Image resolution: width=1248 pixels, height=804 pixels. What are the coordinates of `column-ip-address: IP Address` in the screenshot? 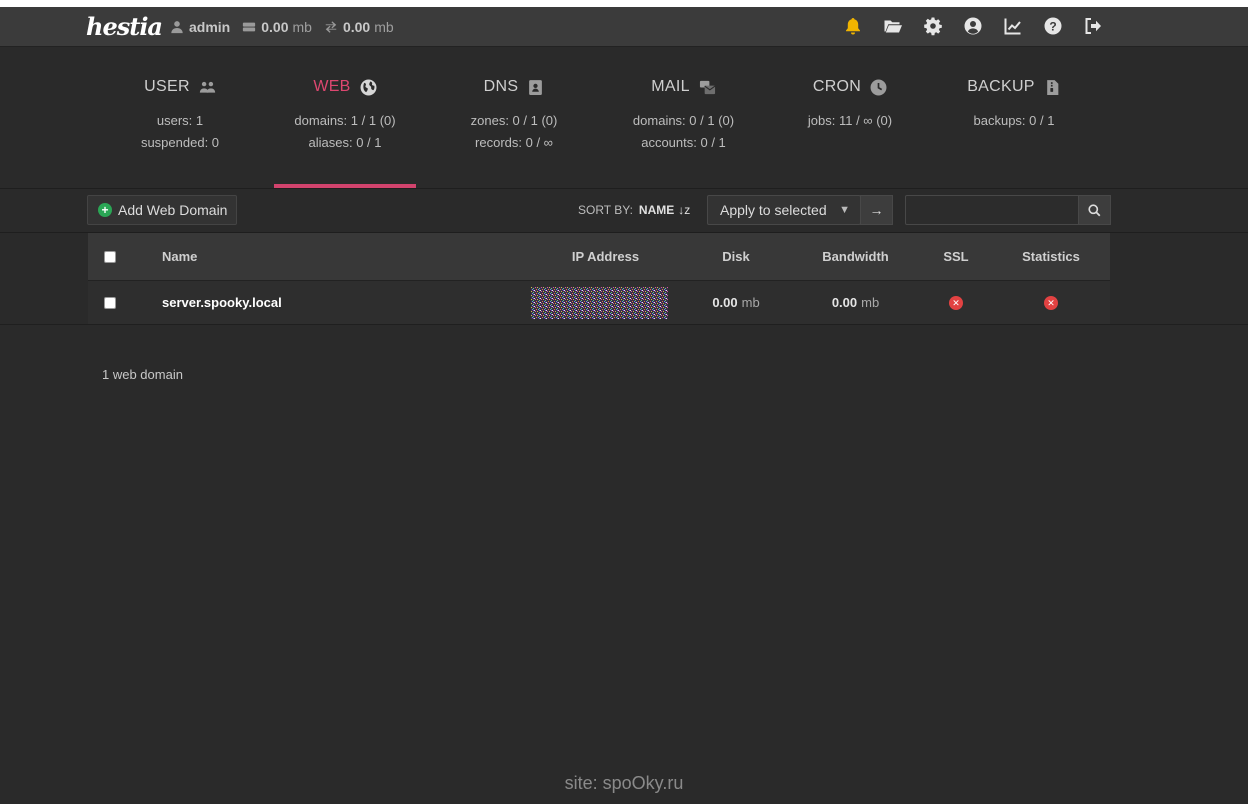 It's located at (605, 256).